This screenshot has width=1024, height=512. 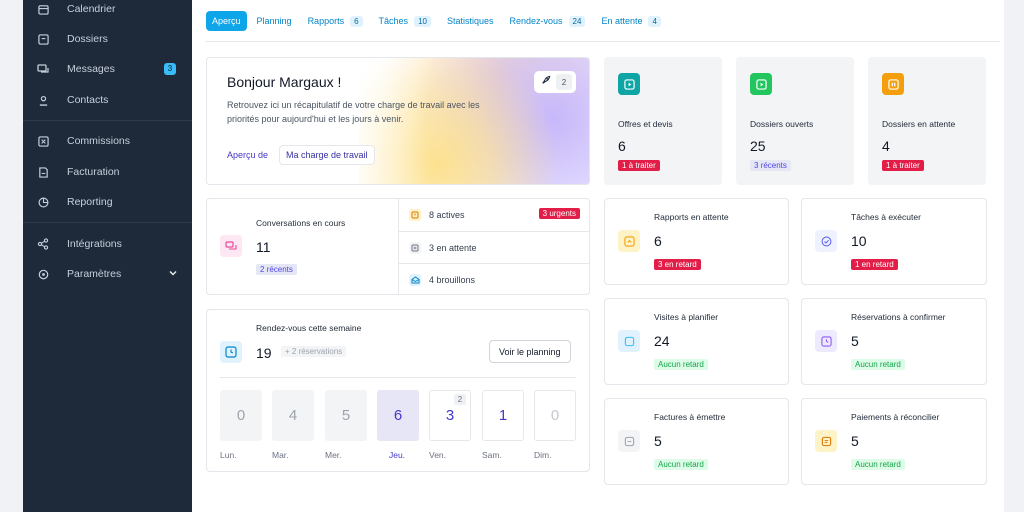 What do you see at coordinates (494, 280) in the screenshot?
I see `conversation-row-brouillons: 4 brouillons` at bounding box center [494, 280].